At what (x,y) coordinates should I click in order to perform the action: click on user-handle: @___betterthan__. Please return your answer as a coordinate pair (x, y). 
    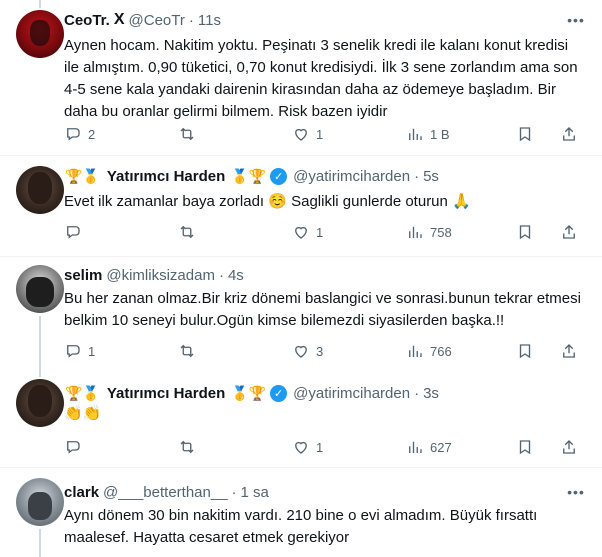
    Looking at the image, I should click on (165, 492).